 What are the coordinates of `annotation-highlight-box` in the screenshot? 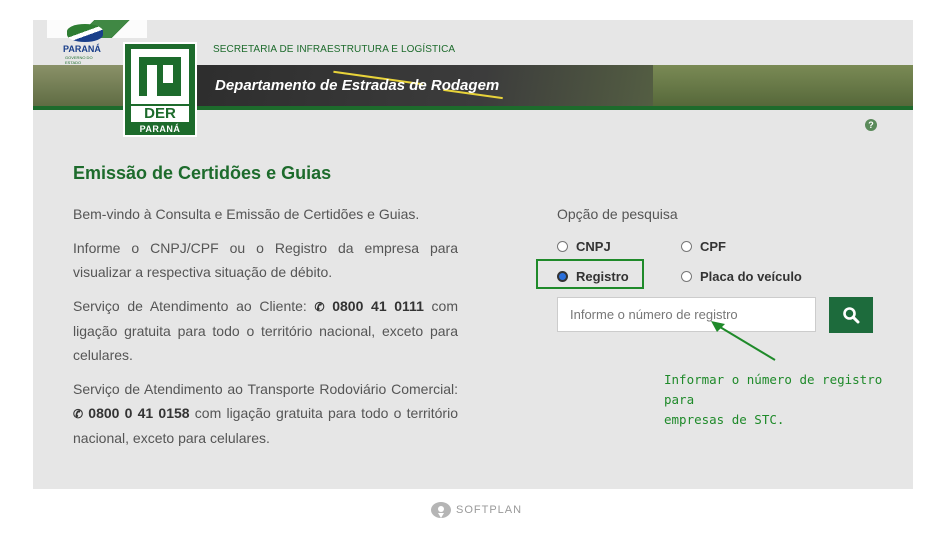 It's located at (590, 274).